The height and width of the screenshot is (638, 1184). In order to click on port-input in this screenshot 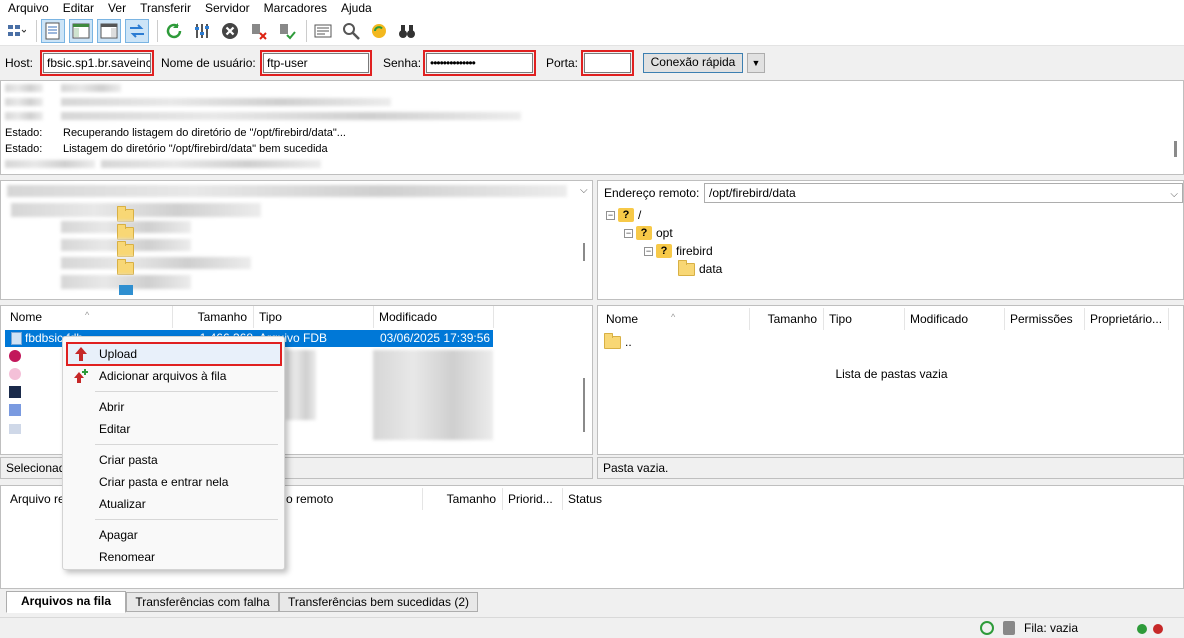, I will do `click(607, 63)`.